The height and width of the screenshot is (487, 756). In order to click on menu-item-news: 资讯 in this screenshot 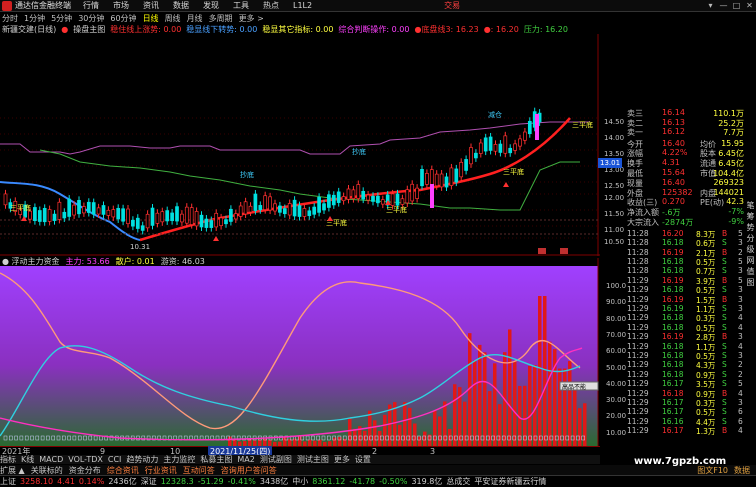, I will do `click(151, 5)`.